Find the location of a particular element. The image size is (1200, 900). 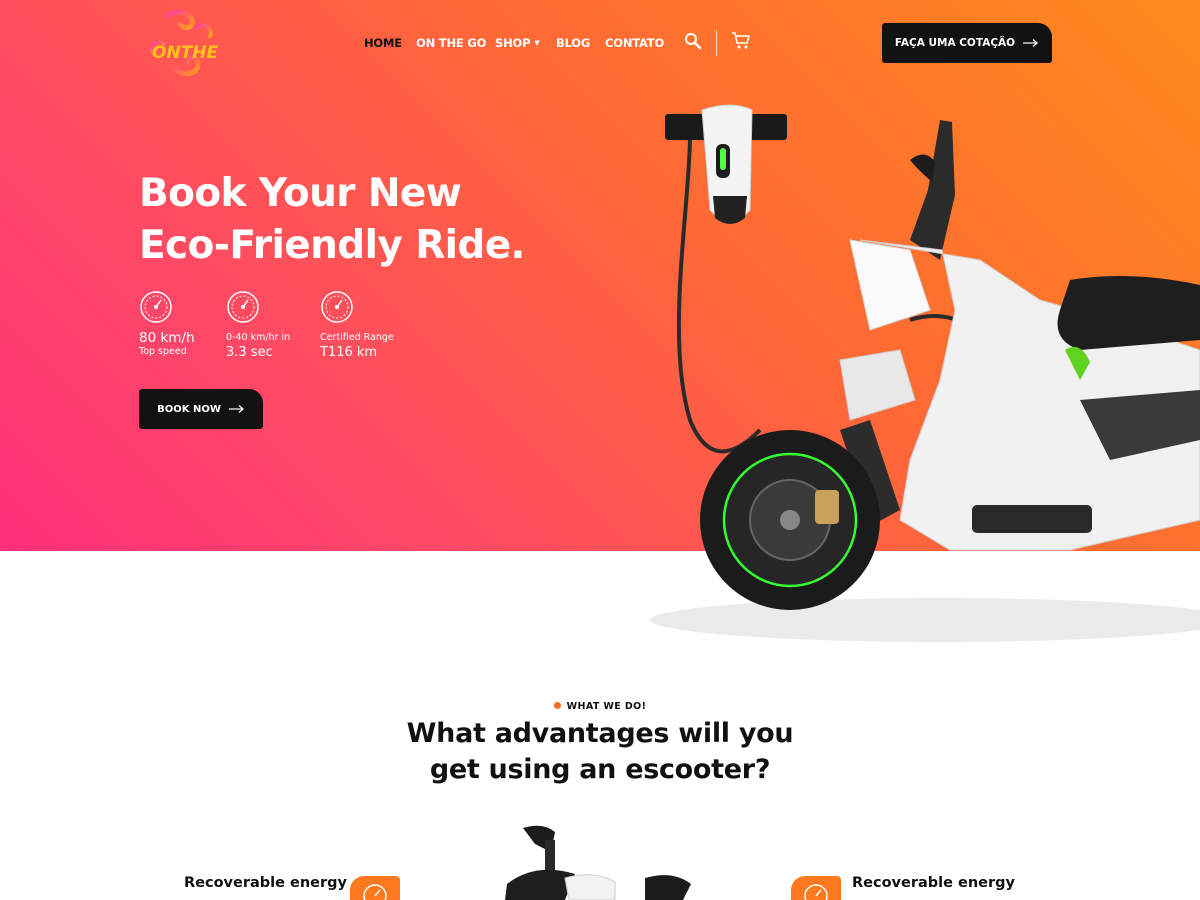

book-now-label: BOOK NOW is located at coordinates (189, 409).